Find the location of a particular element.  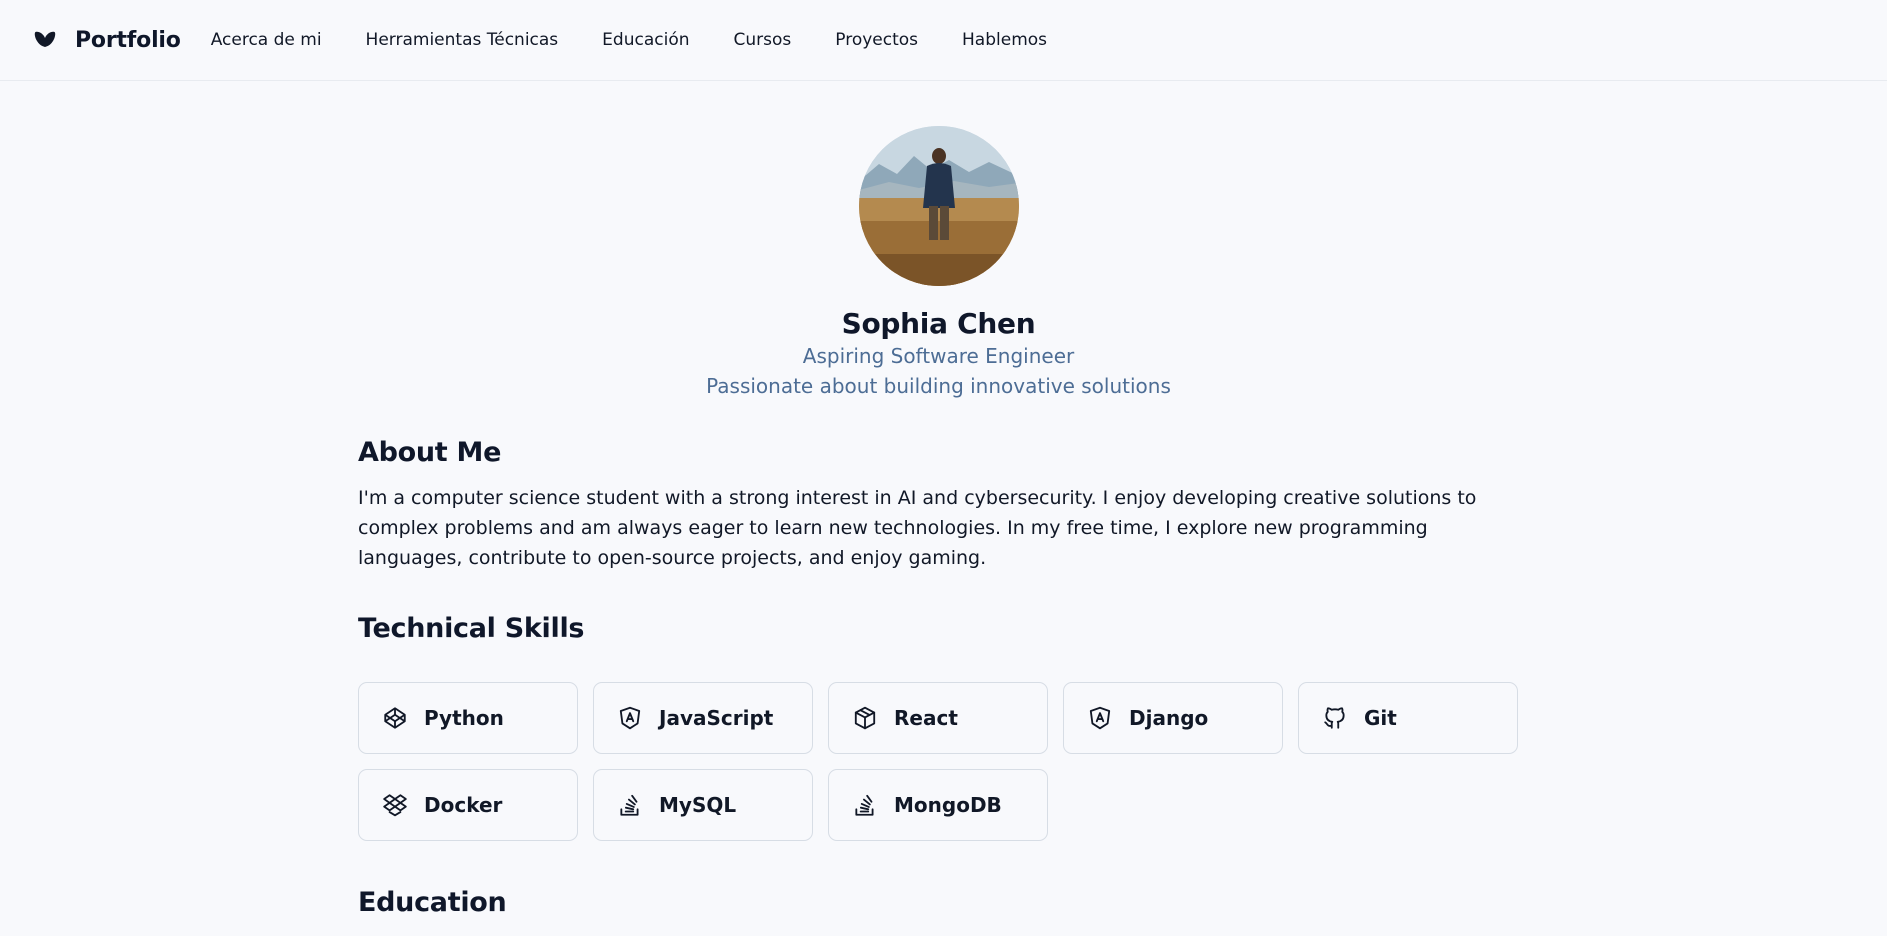

skill-card-react: React is located at coordinates (938, 718).